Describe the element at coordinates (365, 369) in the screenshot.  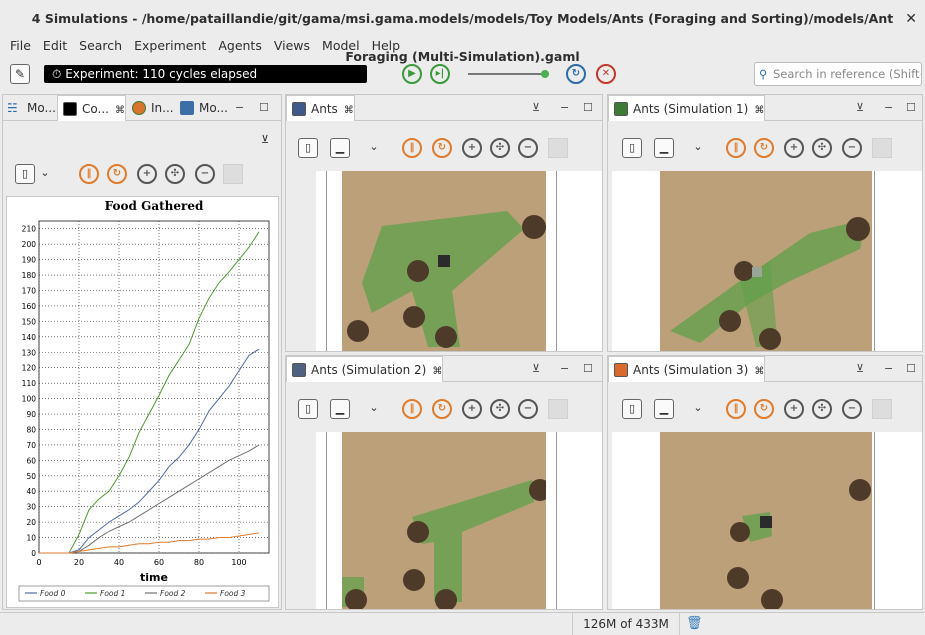
I see `tab-view-2: Ants (Simulation 2) ⌘` at that location.